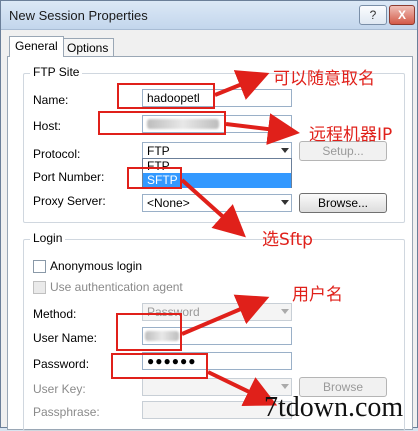 The width and height of the screenshot is (418, 431). I want to click on username-label: User Name:, so click(65, 338).